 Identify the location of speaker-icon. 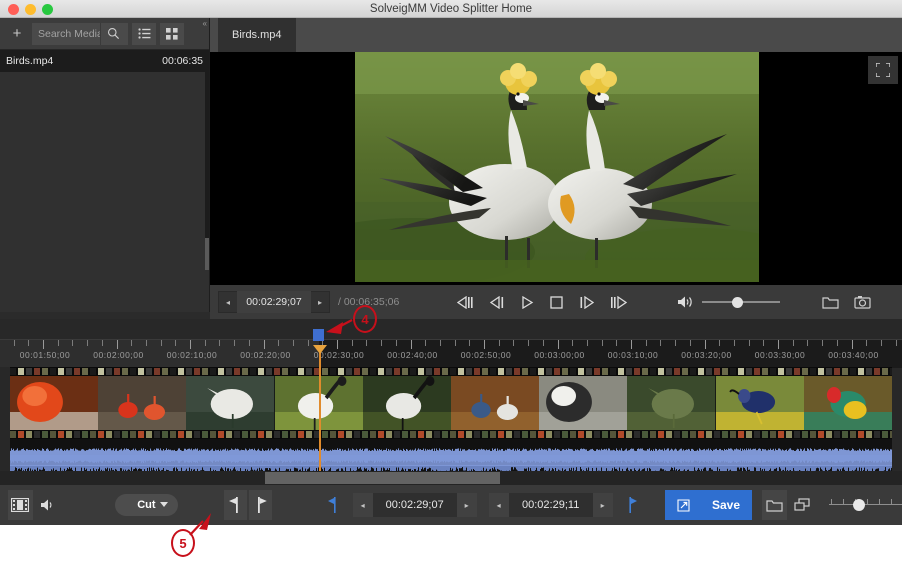
(48, 505).